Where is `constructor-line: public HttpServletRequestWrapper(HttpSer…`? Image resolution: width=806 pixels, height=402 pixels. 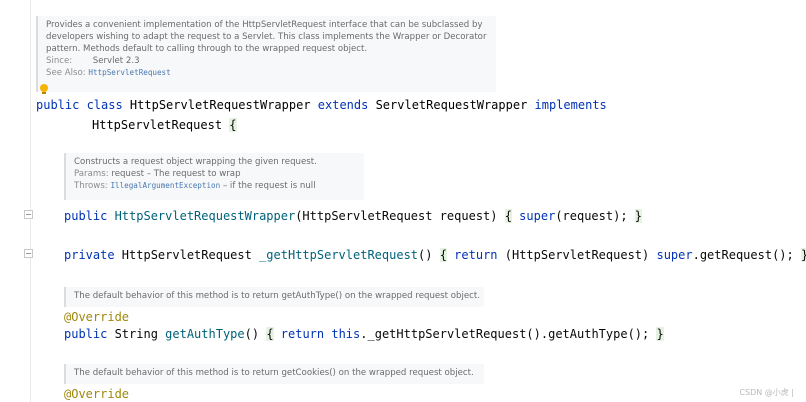 constructor-line: public HttpServletRequestWrapper(HttpSer… is located at coordinates (353, 216).